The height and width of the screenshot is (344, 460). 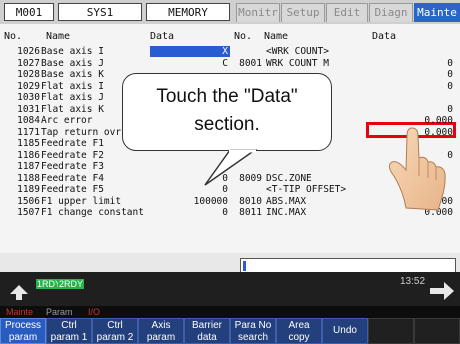 I want to click on menu-page: Param, so click(x=59, y=312).